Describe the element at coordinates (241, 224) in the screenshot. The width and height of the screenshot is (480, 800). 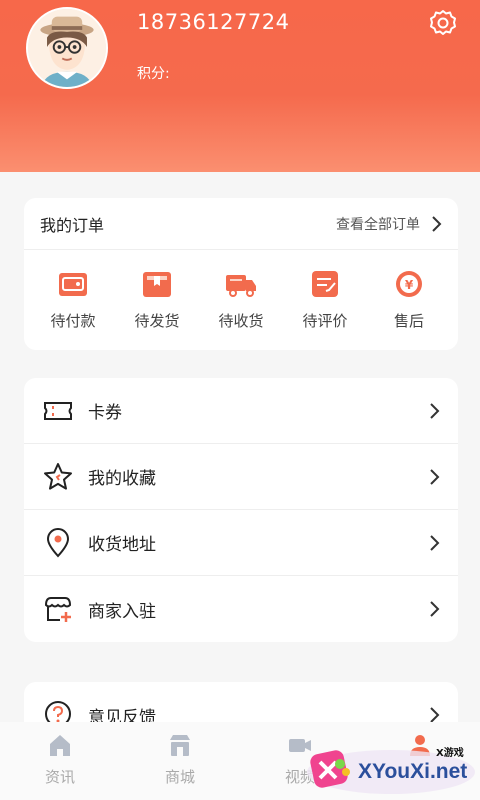
I see `orders-header: 我的订单 查看全部订单` at that location.